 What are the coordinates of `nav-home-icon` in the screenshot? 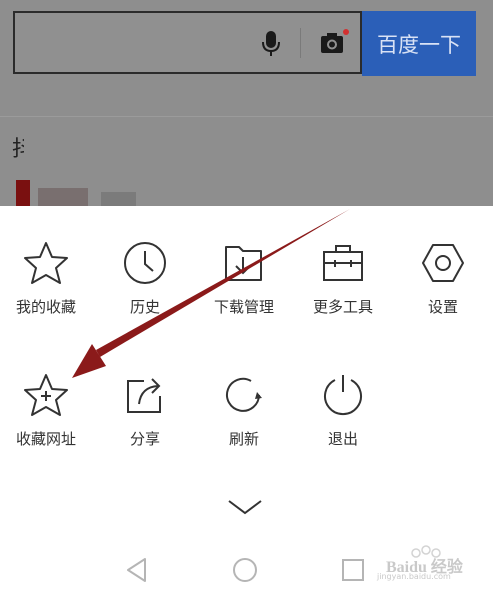 It's located at (245, 570).